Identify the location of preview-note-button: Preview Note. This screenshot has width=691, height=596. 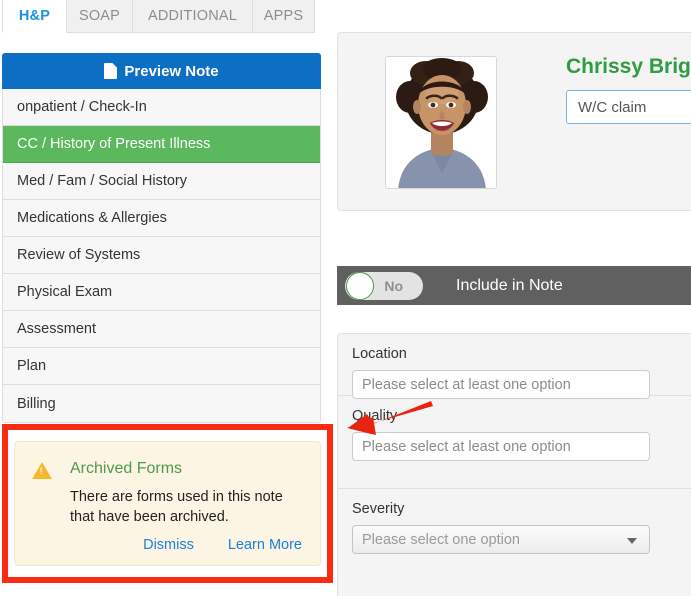
(161, 71).